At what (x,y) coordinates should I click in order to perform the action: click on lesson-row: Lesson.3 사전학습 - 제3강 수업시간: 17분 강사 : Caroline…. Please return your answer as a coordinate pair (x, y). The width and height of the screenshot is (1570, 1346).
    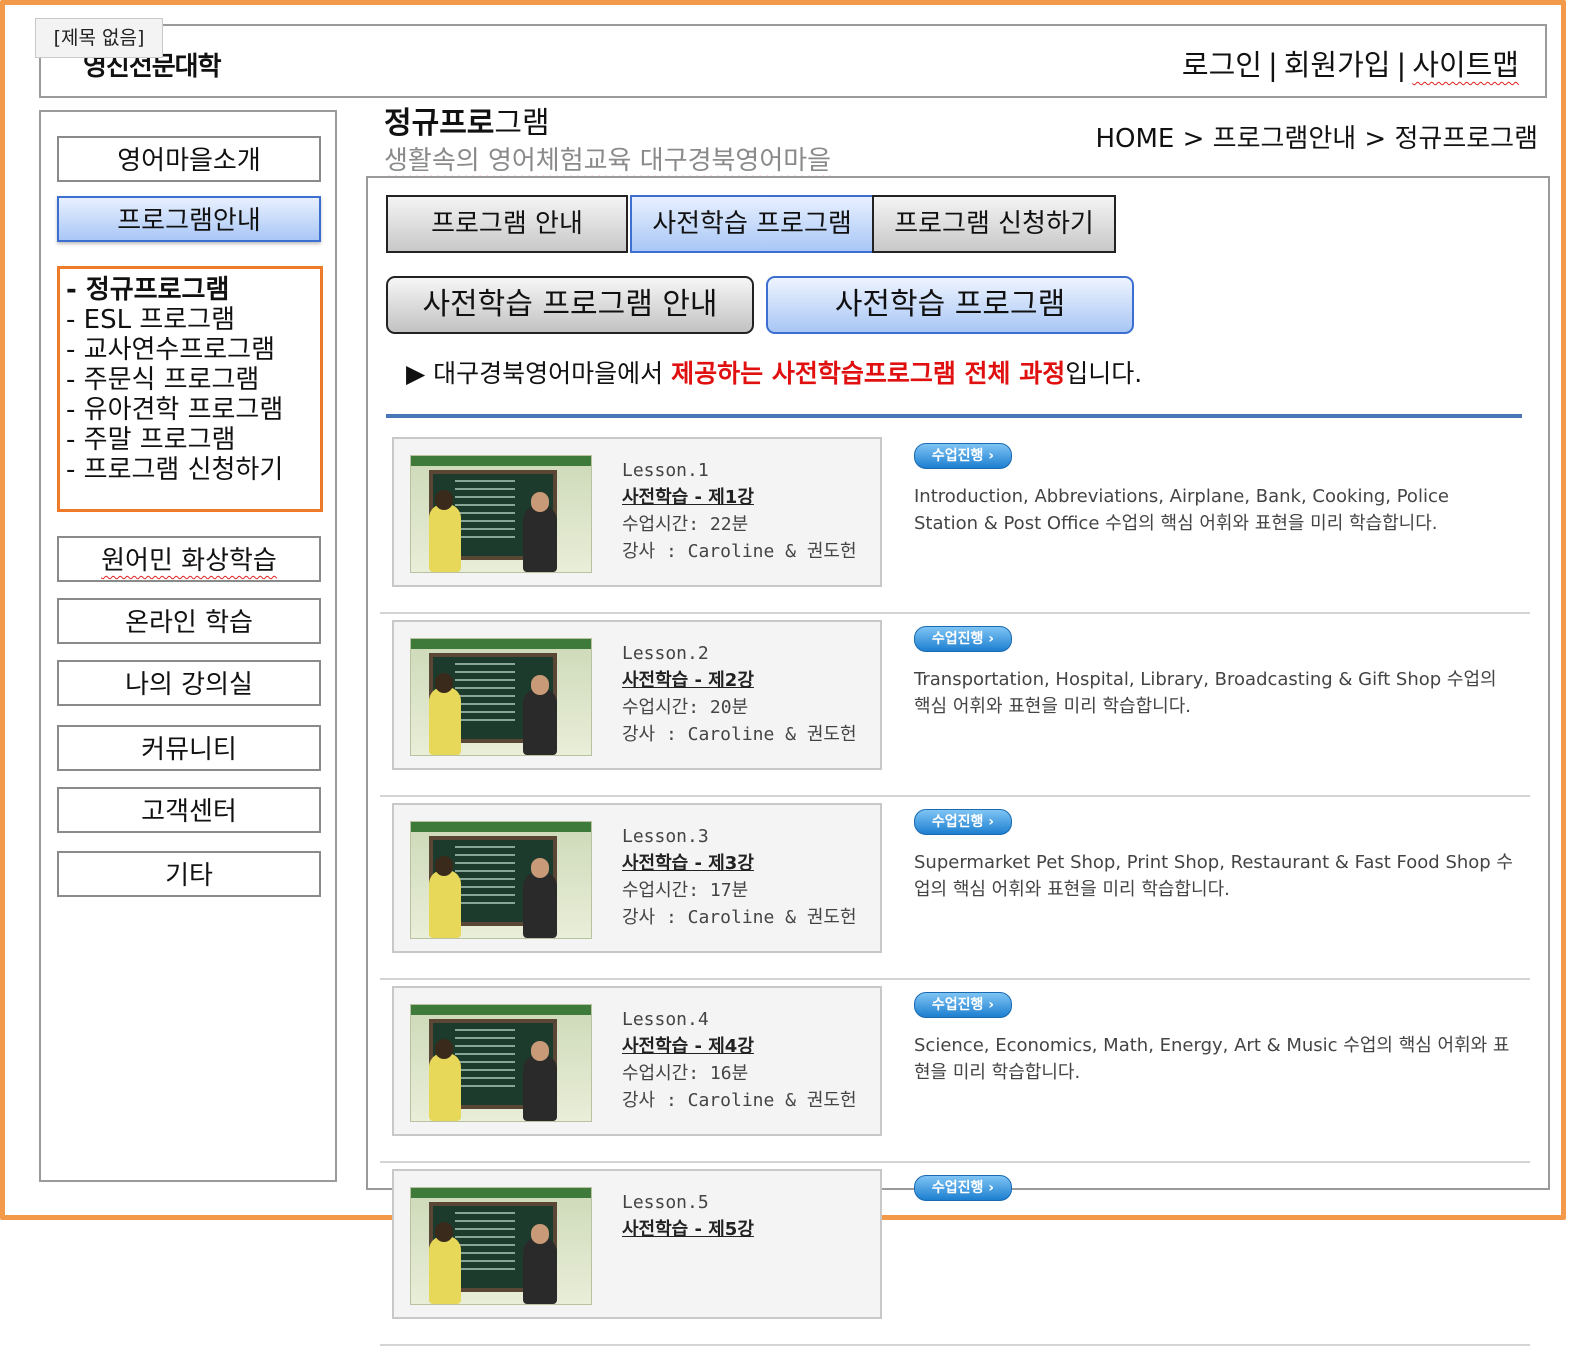
    Looking at the image, I should click on (955, 887).